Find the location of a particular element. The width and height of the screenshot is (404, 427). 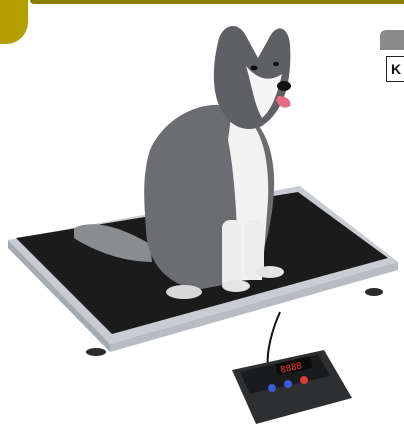

weighing-indicator: 8888 is located at coordinates (292, 387).